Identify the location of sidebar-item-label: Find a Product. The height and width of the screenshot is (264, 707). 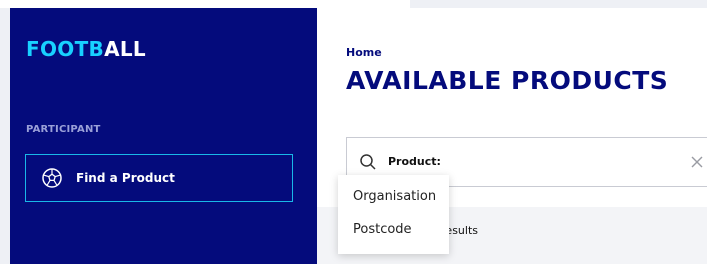
(125, 178).